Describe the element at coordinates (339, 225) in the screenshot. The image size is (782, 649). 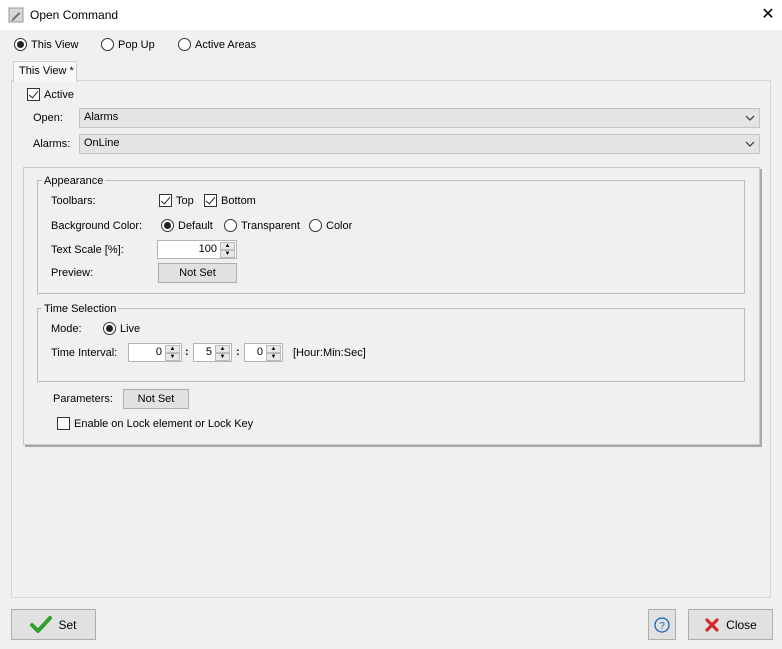
I see `radio-label: Color` at that location.